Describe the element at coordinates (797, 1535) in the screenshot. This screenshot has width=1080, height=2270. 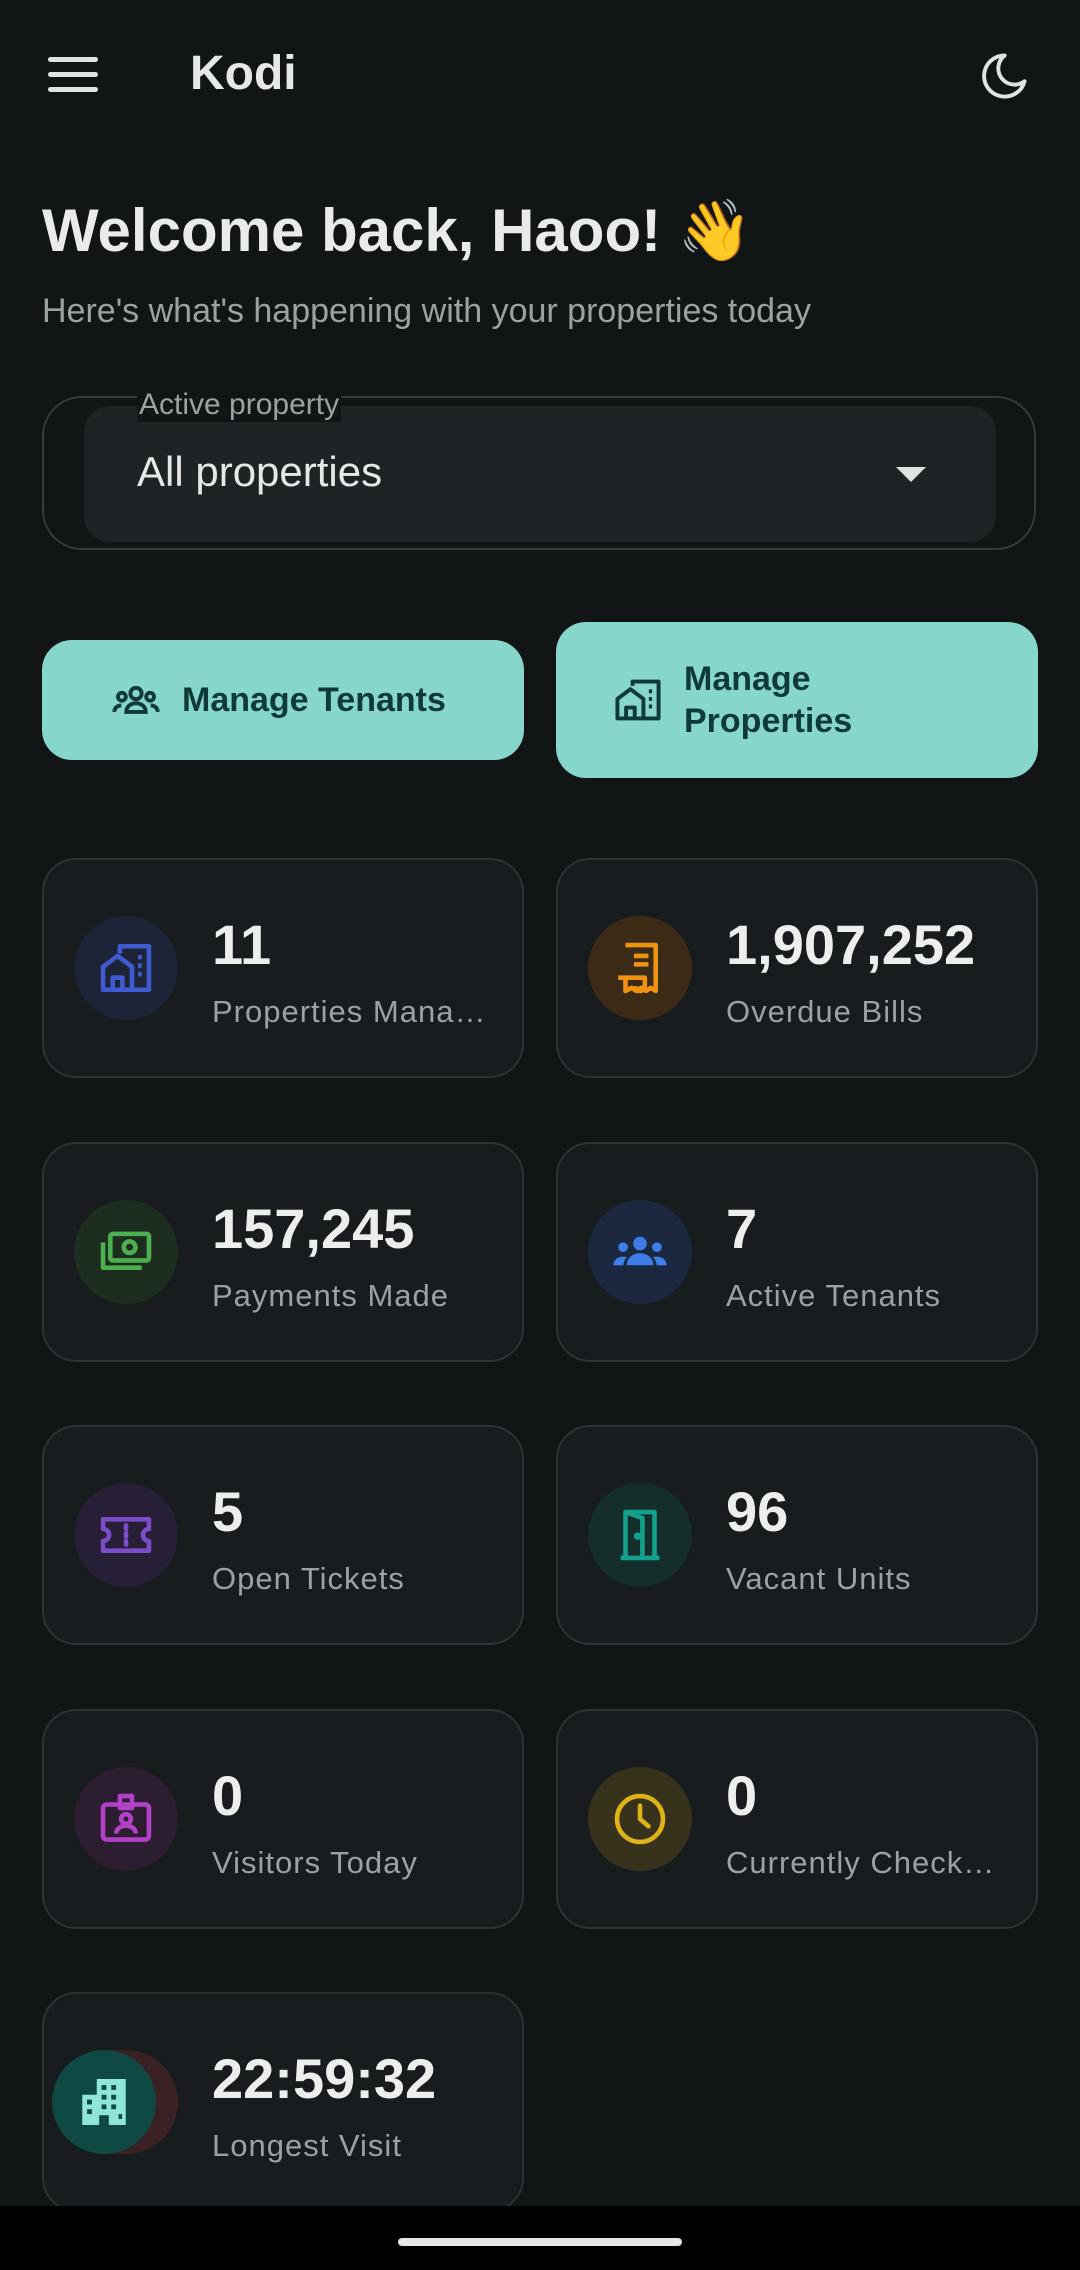
I see `stat-card-vacant-units: 96 Vacant Units` at that location.